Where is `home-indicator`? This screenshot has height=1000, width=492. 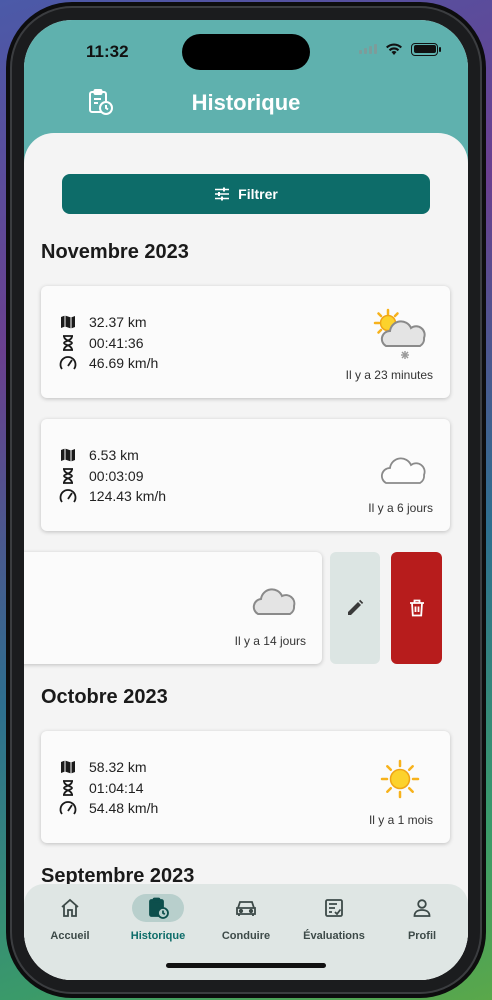
home-indicator is located at coordinates (246, 965).